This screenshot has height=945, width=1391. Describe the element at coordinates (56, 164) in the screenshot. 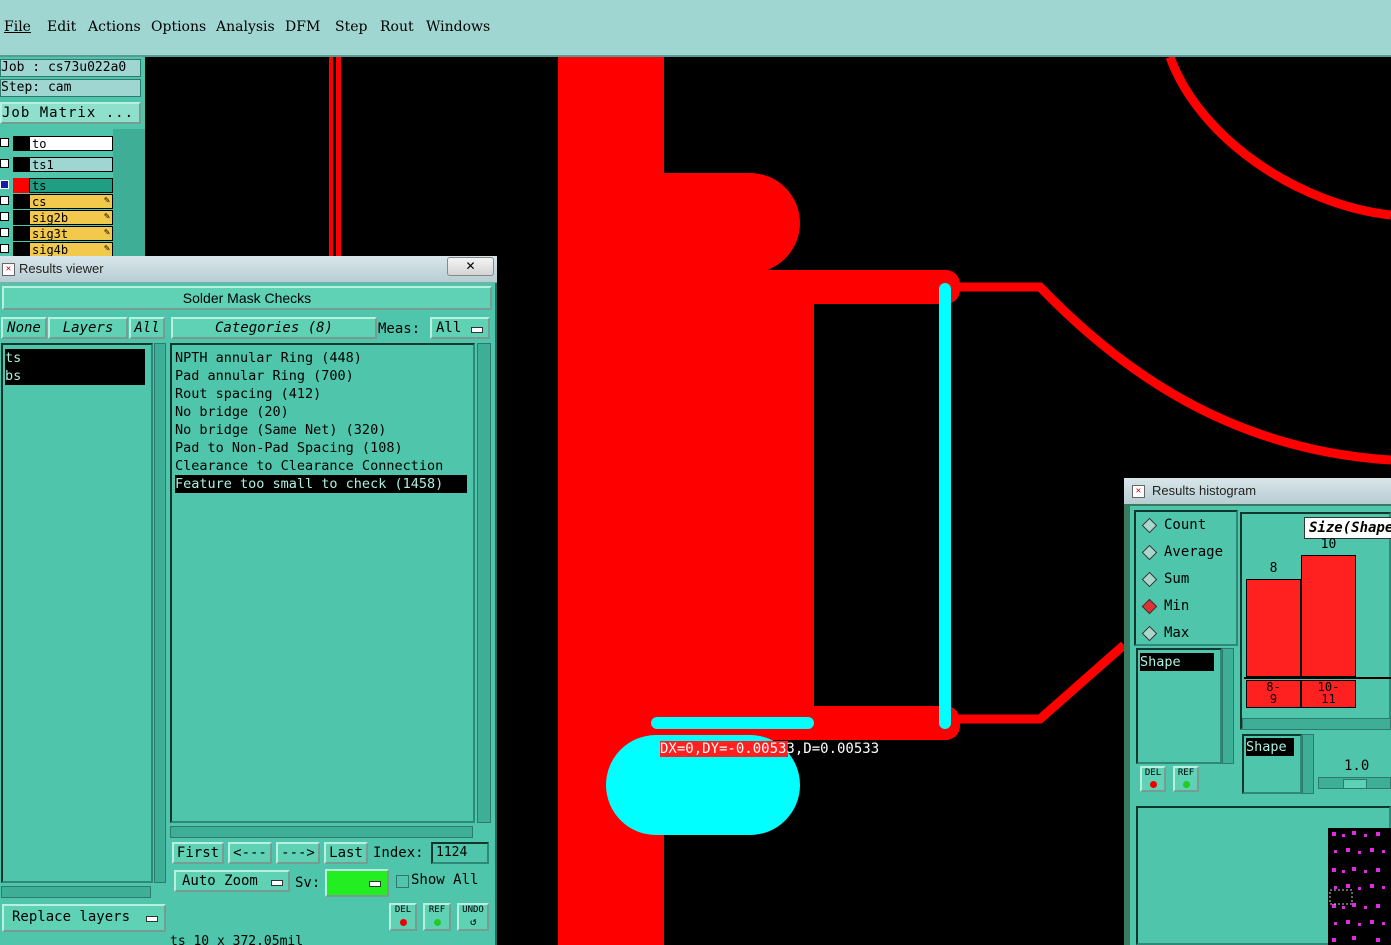

I see `layer-row-ts1: ts1` at that location.